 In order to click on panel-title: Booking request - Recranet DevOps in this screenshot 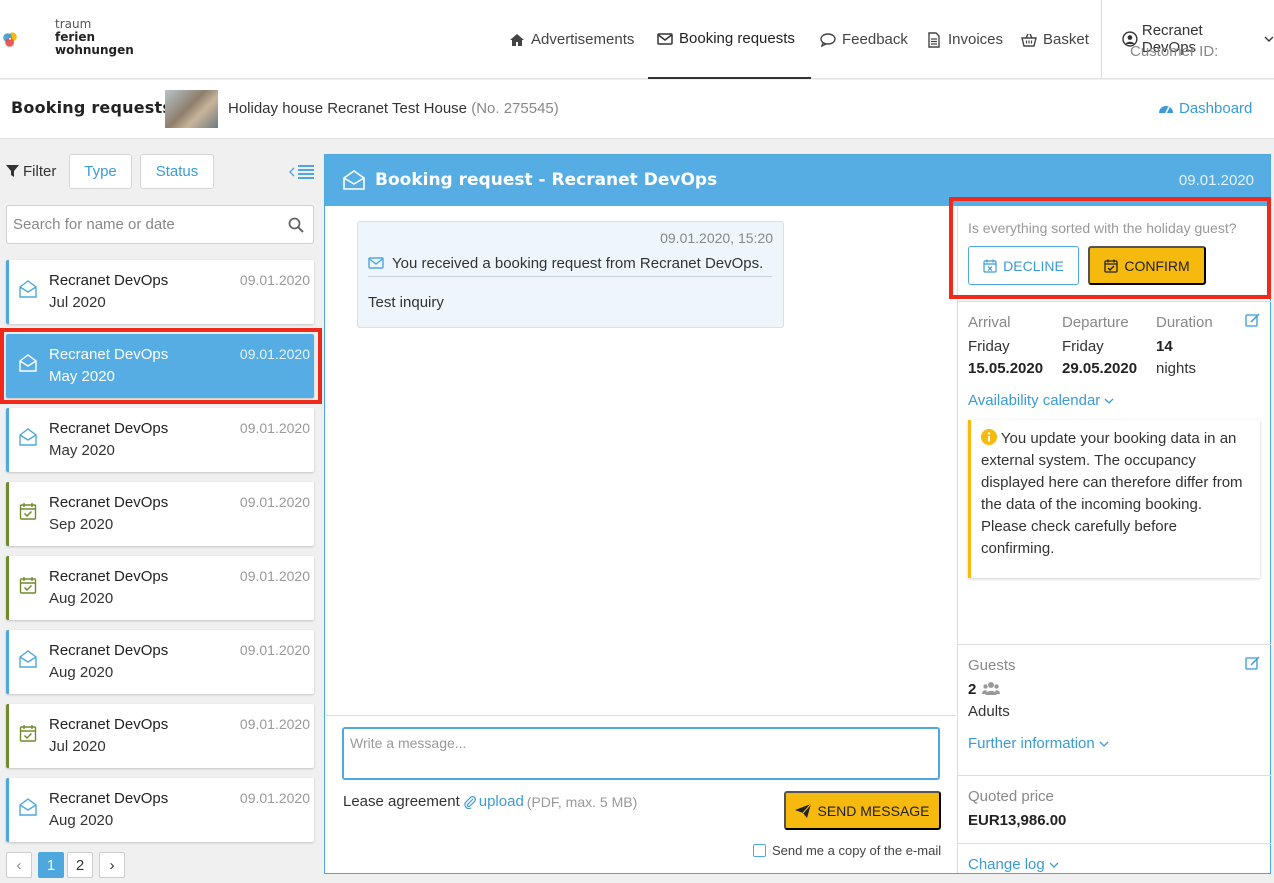, I will do `click(546, 180)`.